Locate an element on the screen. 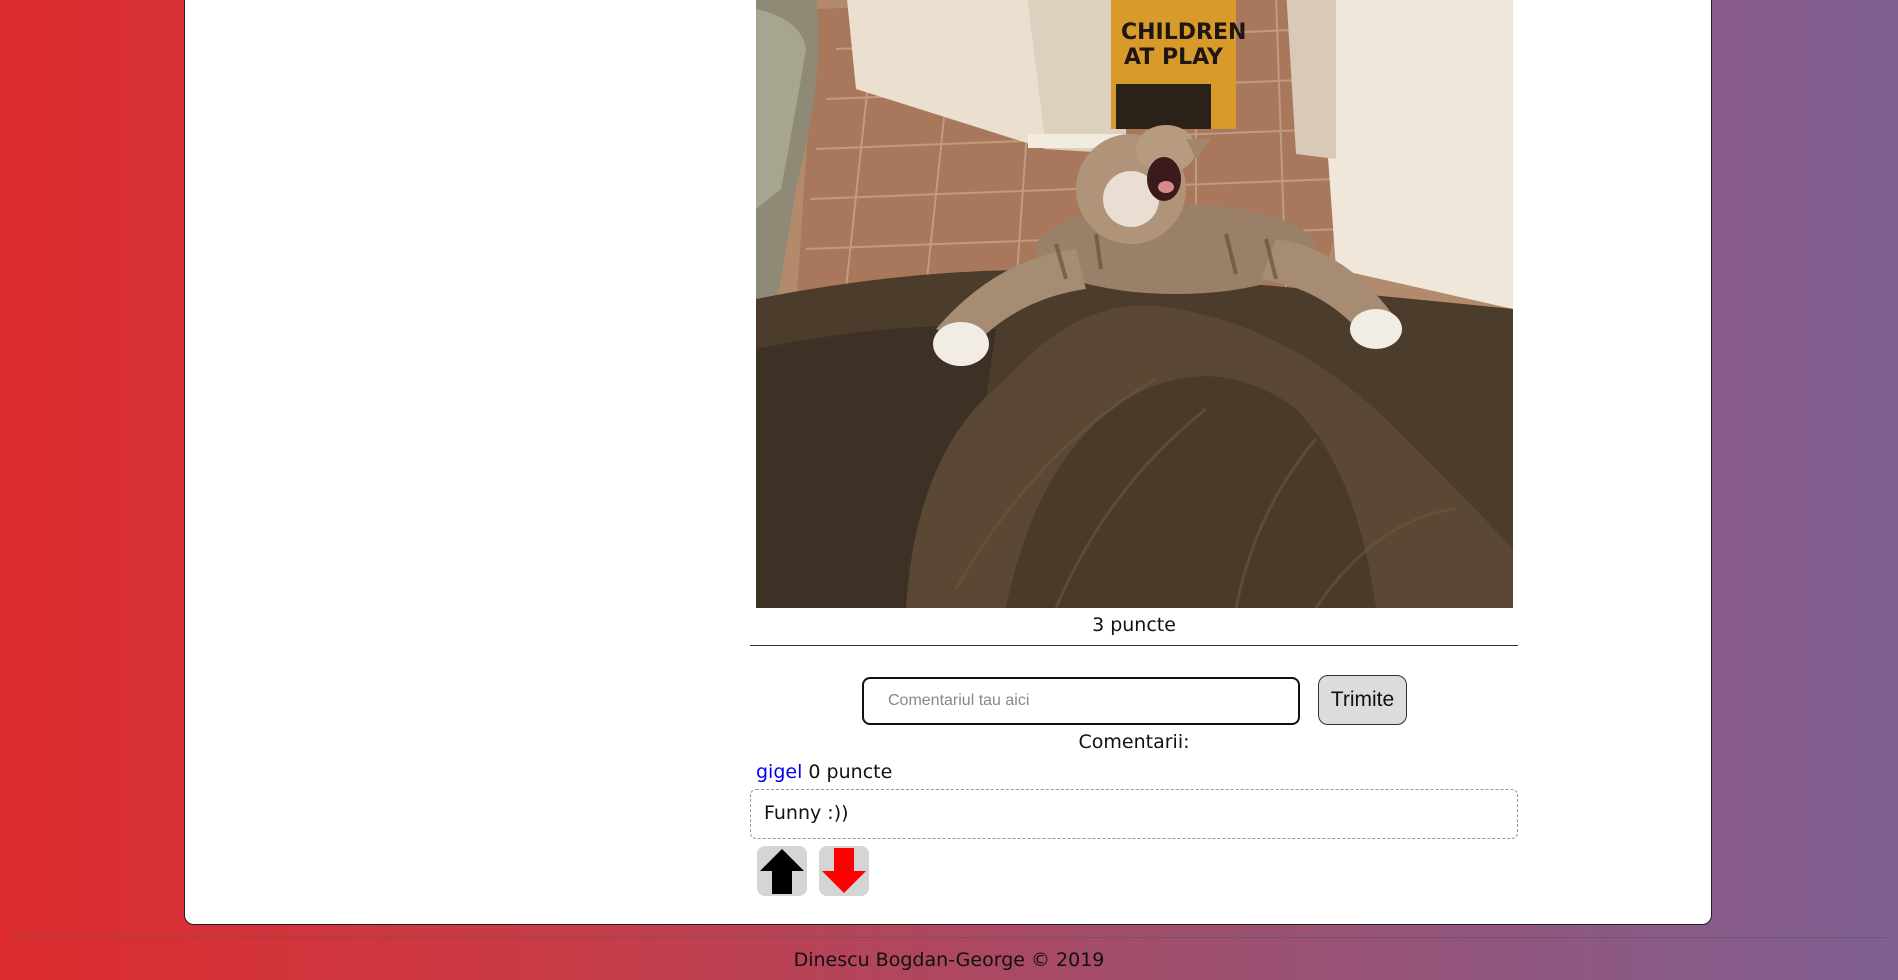 The image size is (1898, 980). footer-copyright: Dinescu Bogdan-George © 2019 is located at coordinates (949, 960).